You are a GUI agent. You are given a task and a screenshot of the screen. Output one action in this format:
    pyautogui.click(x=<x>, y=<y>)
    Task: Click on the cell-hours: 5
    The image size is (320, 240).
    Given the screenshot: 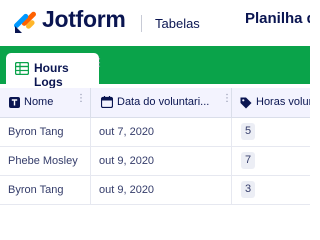 What is the action you would take?
    pyautogui.click(x=248, y=131)
    